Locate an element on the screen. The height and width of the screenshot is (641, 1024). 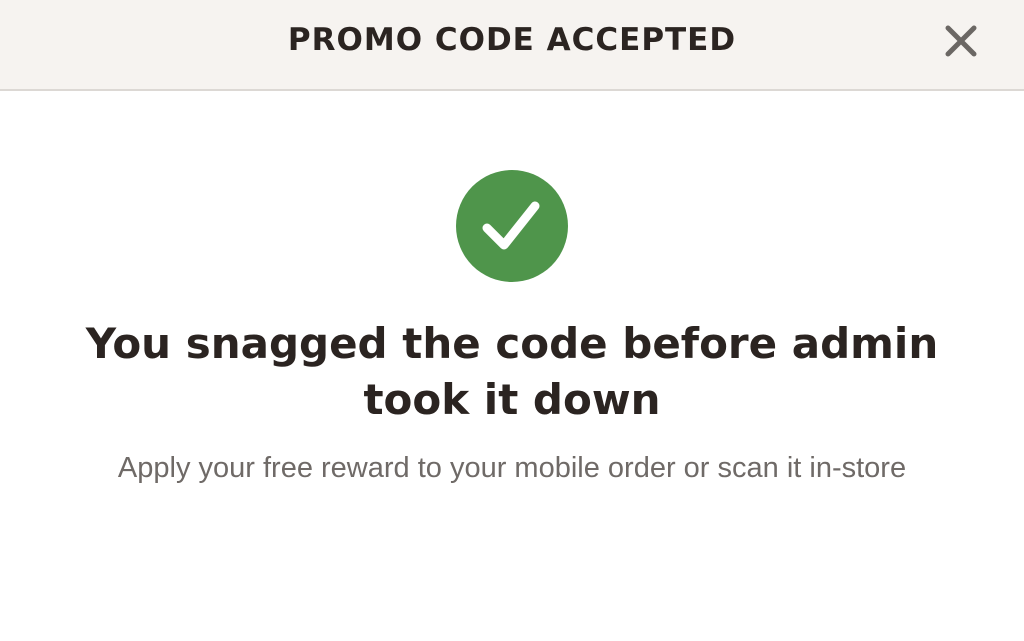
modal-title: PROMO CODE ACCEPTED is located at coordinates (512, 40).